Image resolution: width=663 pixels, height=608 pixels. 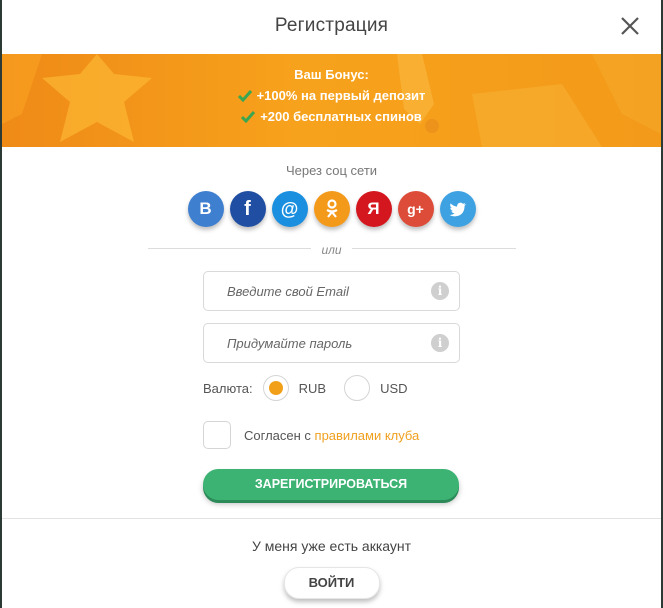 I want to click on yandex-icon: Я, so click(x=373, y=208).